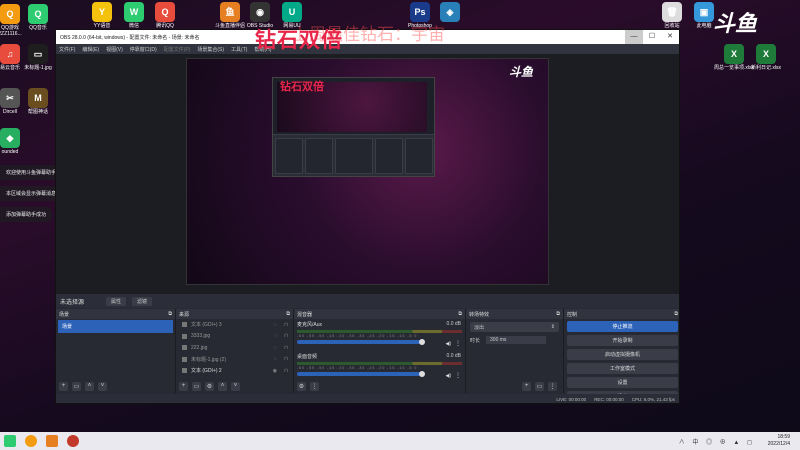 The width and height of the screenshot is (800, 450). What do you see at coordinates (634, 37) in the screenshot?
I see `minimize-icon: —` at bounding box center [634, 37].